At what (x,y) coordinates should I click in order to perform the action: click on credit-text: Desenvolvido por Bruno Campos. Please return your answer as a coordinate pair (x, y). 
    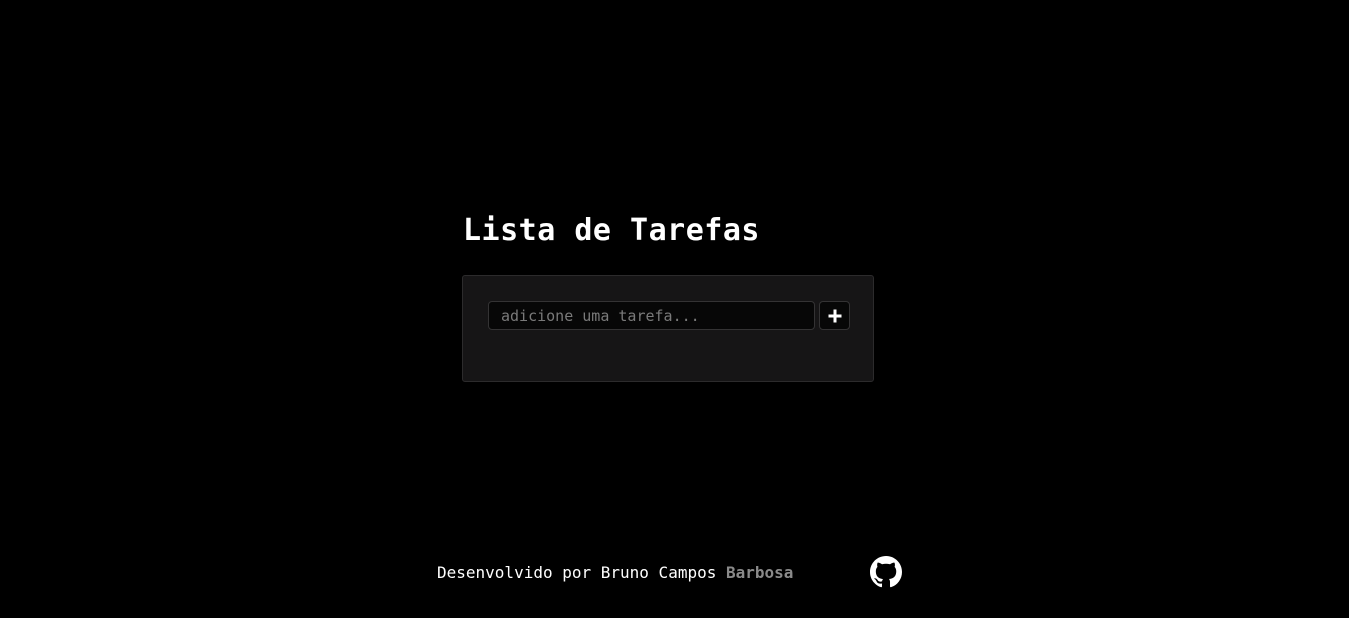
    Looking at the image, I should click on (581, 572).